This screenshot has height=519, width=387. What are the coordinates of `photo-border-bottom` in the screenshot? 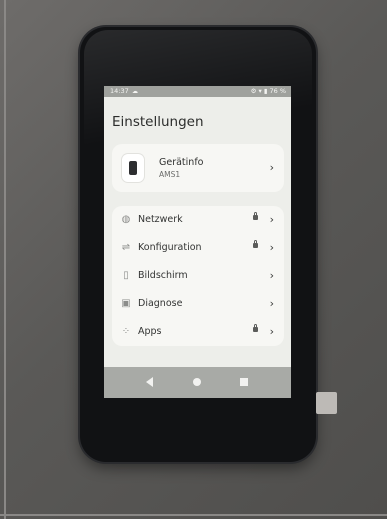 It's located at (193, 515).